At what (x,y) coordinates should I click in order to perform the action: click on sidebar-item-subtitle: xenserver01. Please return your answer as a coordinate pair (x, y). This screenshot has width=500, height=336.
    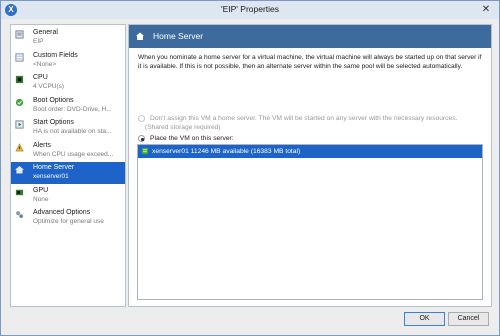
    Looking at the image, I should click on (51, 176).